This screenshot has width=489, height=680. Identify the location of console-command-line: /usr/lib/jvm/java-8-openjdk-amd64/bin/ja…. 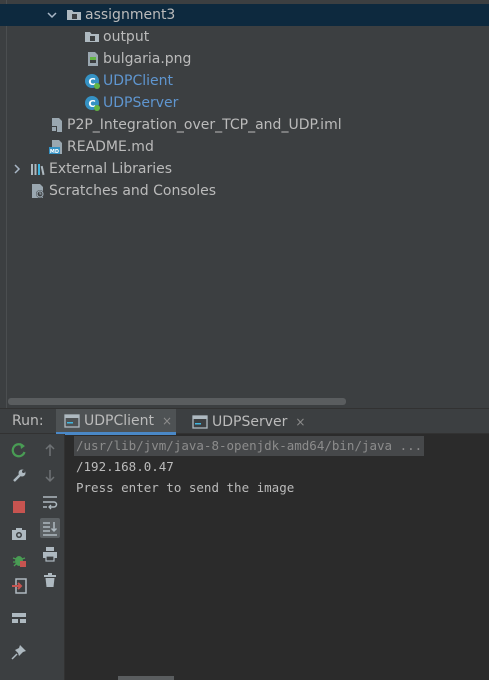
(249, 446).